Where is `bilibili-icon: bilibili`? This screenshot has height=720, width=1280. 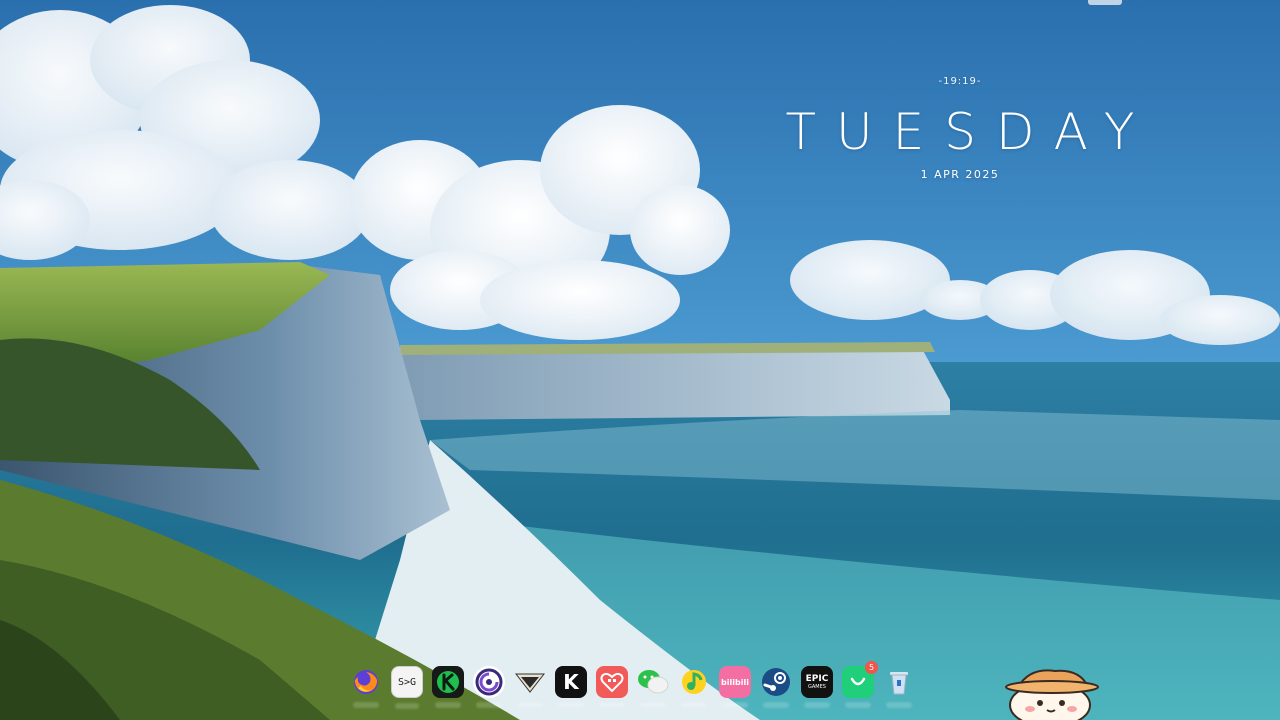 bilibili-icon: bilibili is located at coordinates (735, 682).